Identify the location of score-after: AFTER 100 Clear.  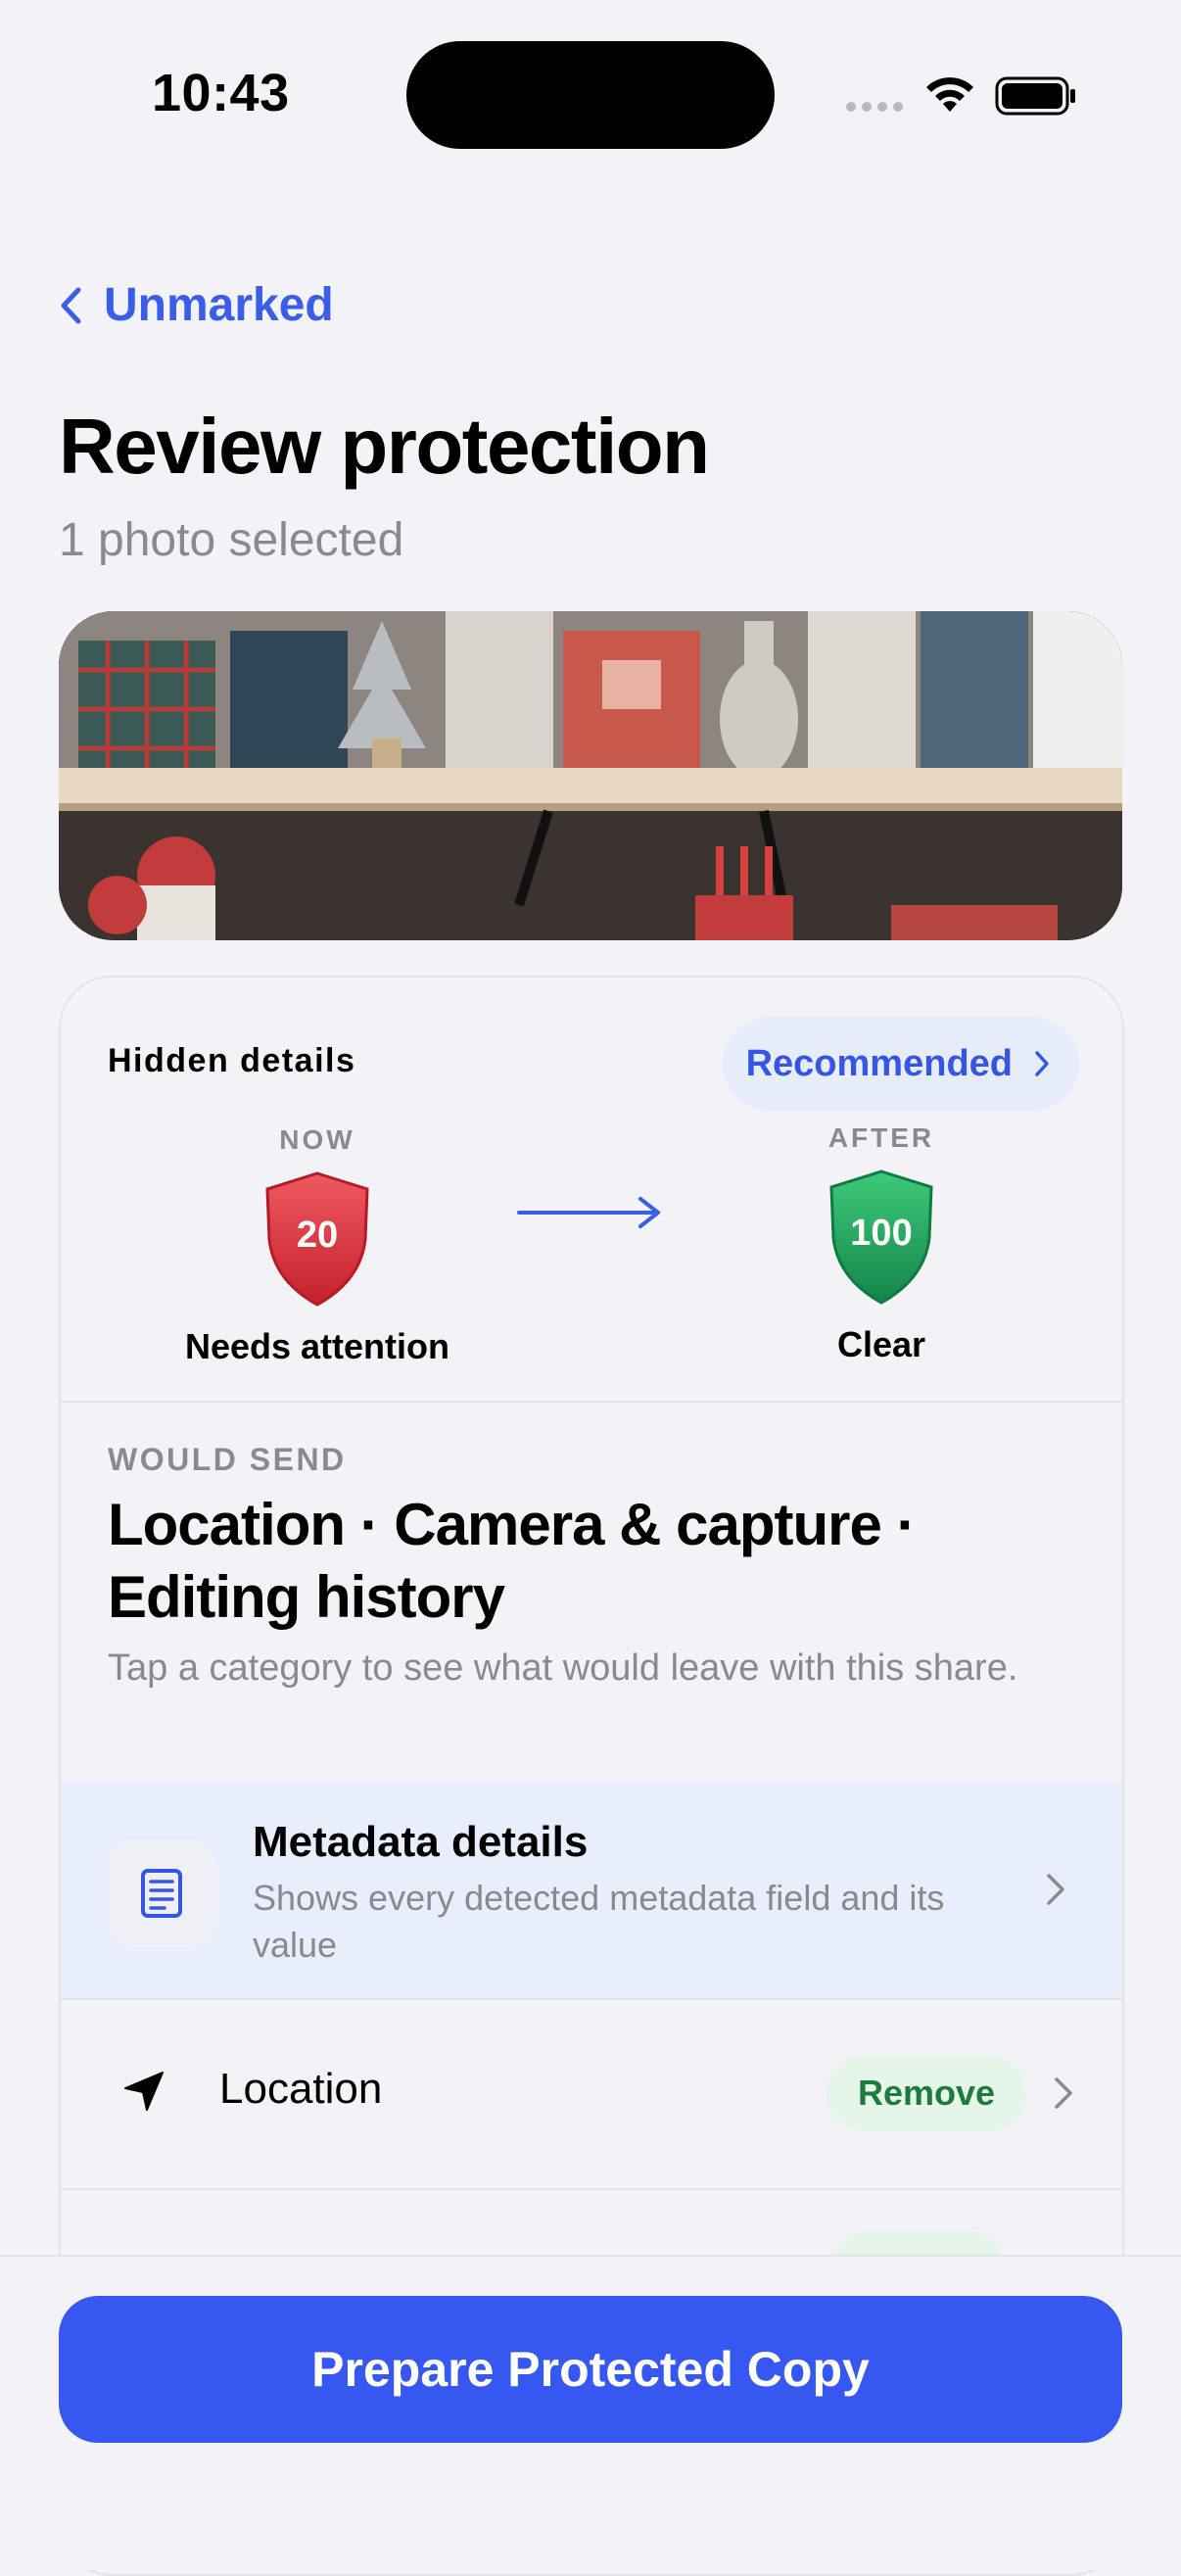
(882, 1243).